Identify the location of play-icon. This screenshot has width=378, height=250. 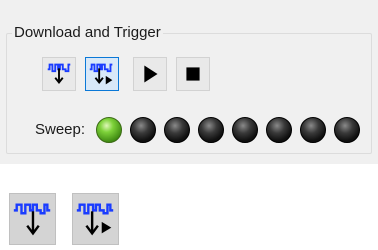
(151, 74).